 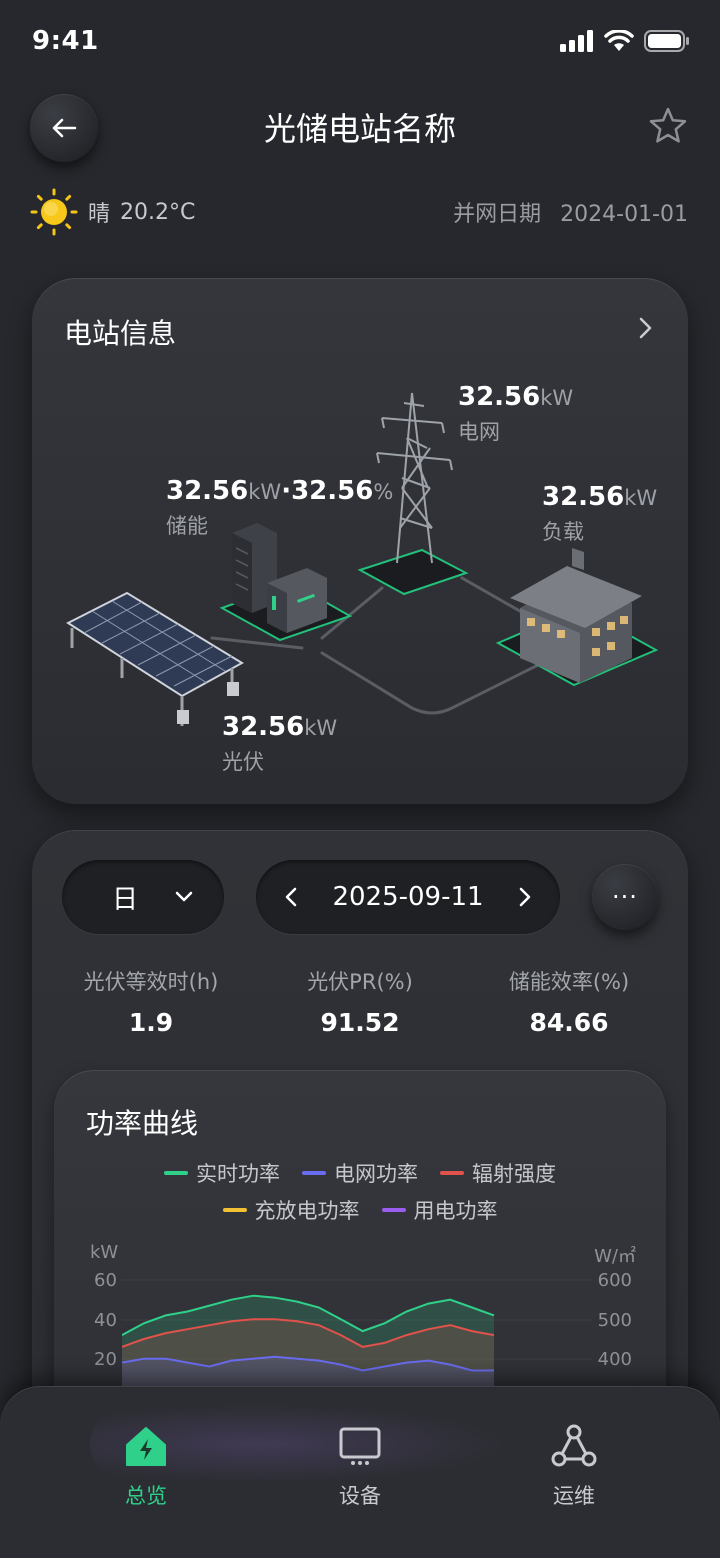 What do you see at coordinates (243, 762) in the screenshot?
I see `pv-label: 光伏` at bounding box center [243, 762].